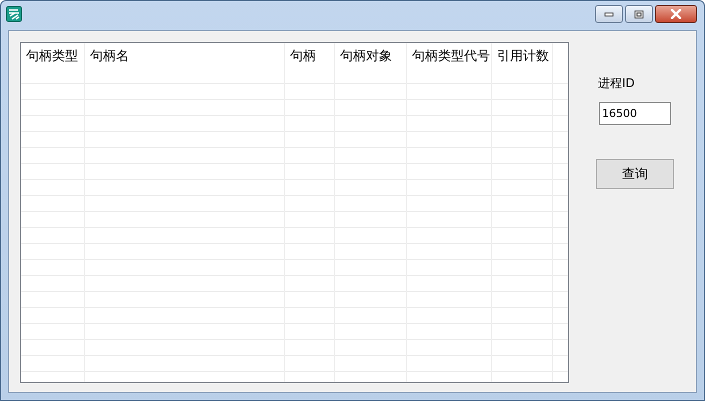 Image resolution: width=705 pixels, height=401 pixels. What do you see at coordinates (303, 56) in the screenshot?
I see `column-header: 句柄` at bounding box center [303, 56].